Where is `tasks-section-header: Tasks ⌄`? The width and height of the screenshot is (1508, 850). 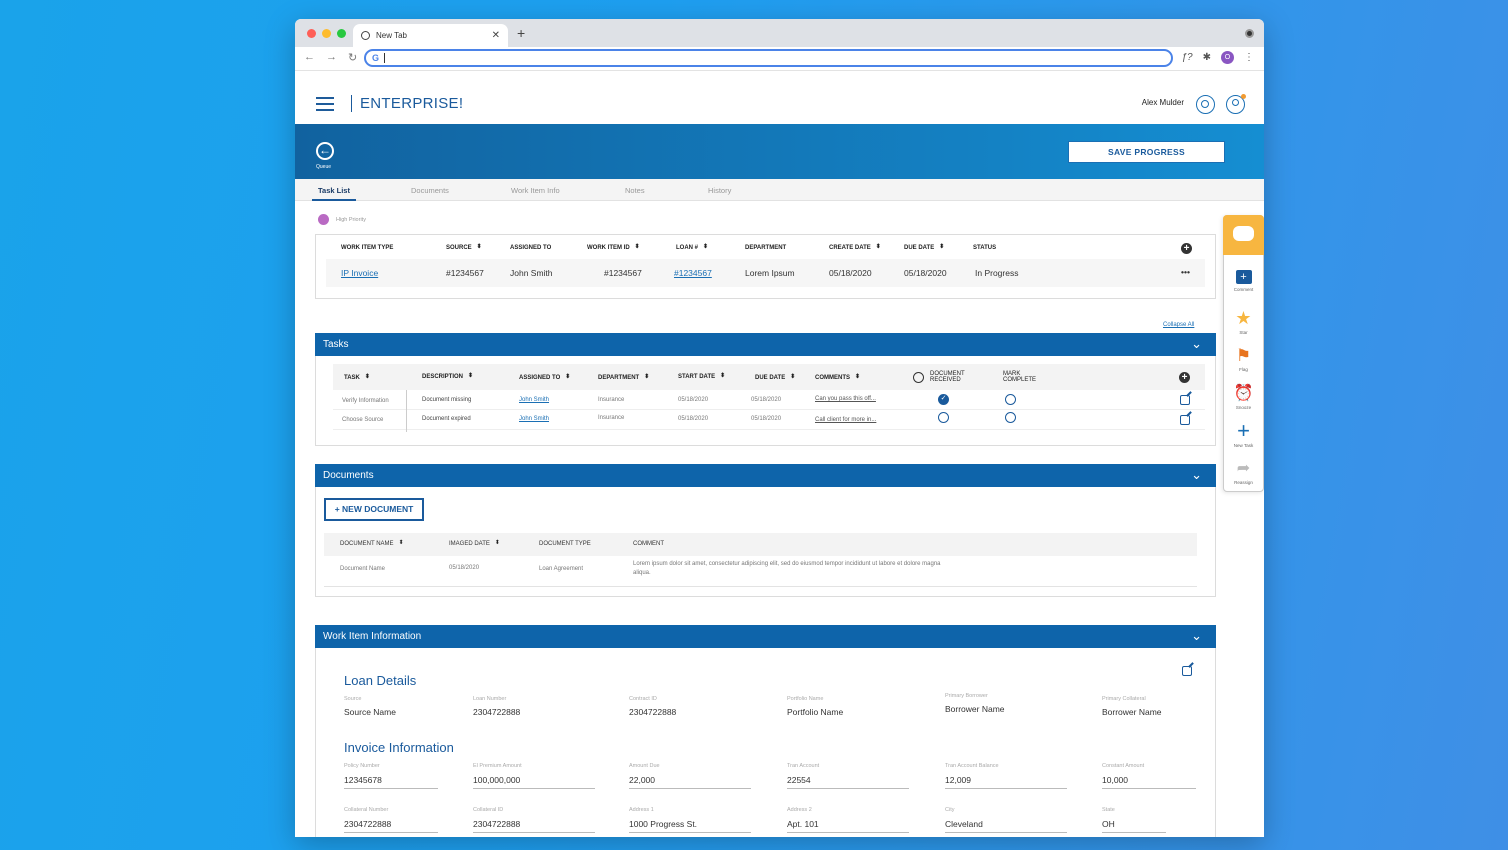 tasks-section-header: Tasks ⌄ is located at coordinates (765, 344).